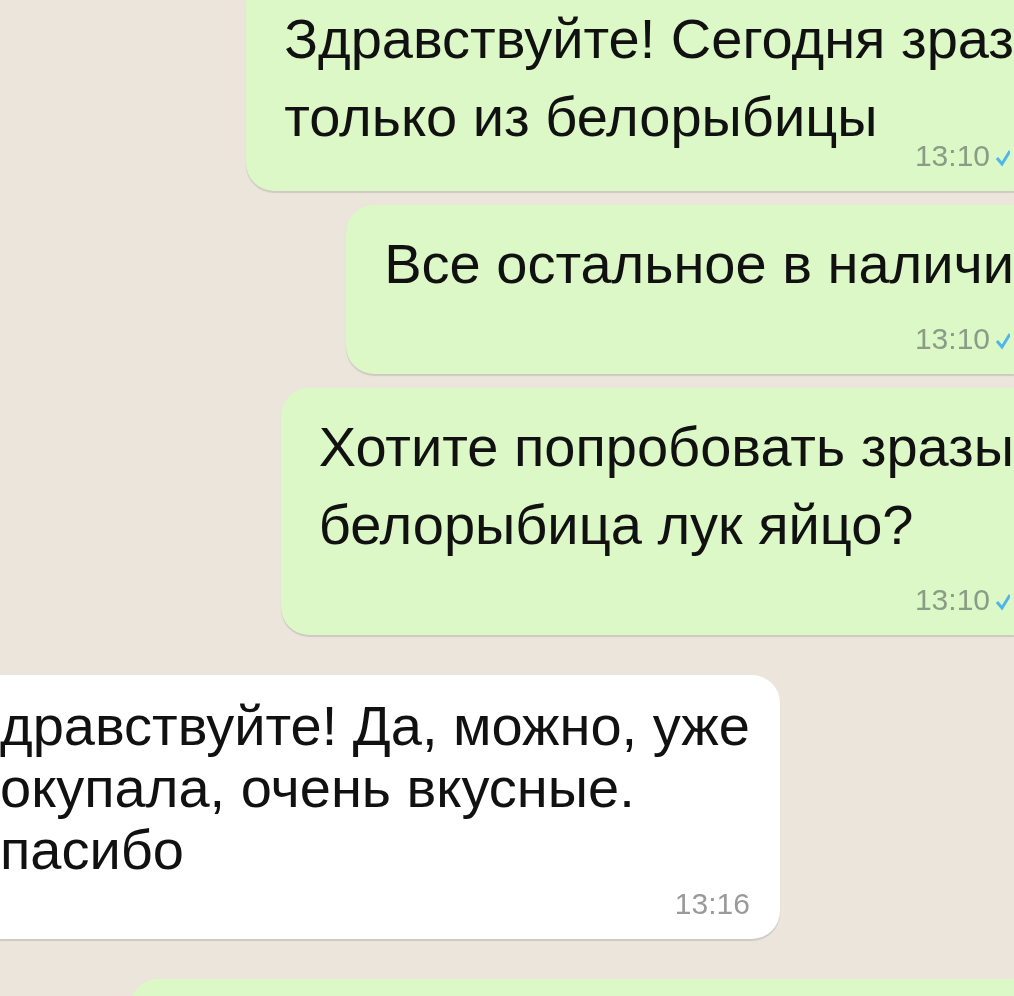  Describe the element at coordinates (666, 485) in the screenshot. I see `message-text: Хотите попробовать зразы белорыбица лук яйцо?` at that location.